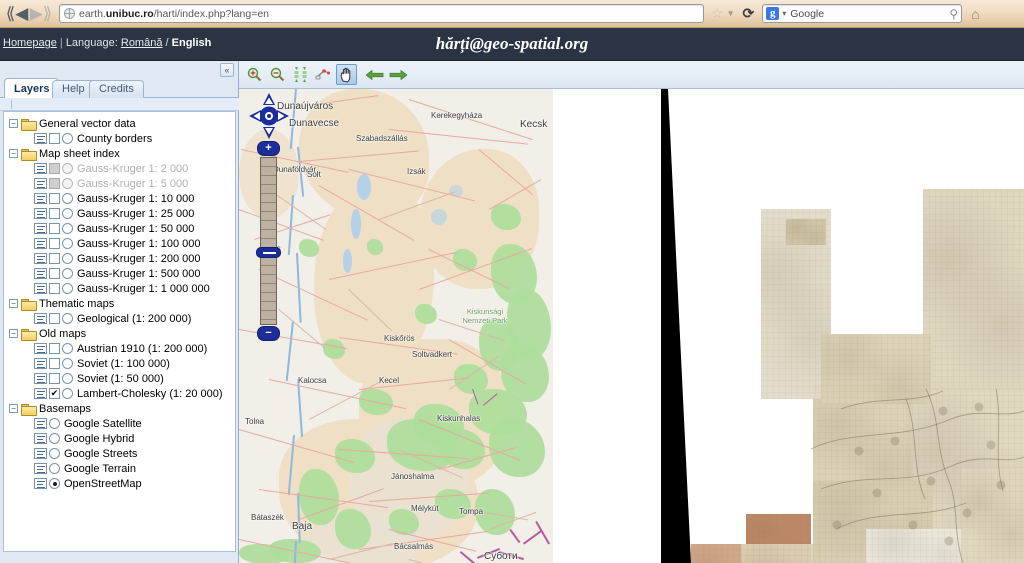 The image size is (1024, 563). What do you see at coordinates (268, 241) in the screenshot?
I see `zoom-slider-track` at bounding box center [268, 241].